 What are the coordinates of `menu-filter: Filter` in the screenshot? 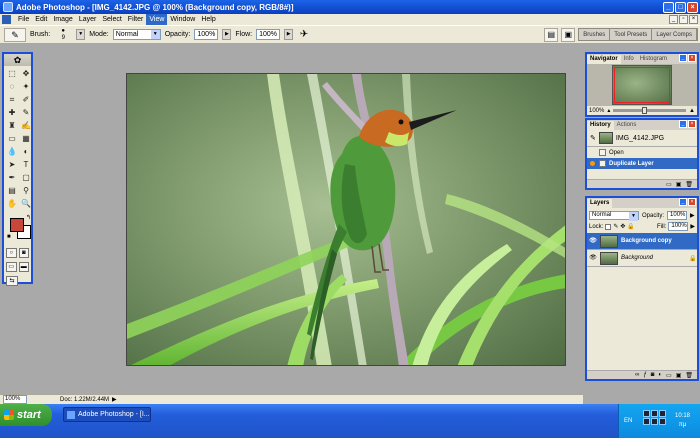 It's located at (136, 19).